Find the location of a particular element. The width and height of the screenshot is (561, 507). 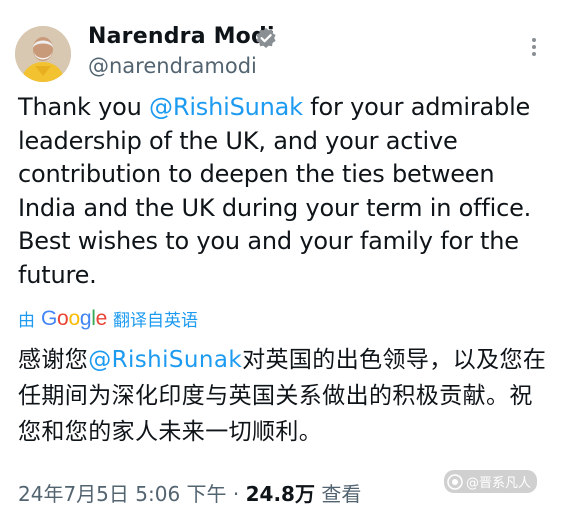

verified-badge-icon is located at coordinates (266, 38).